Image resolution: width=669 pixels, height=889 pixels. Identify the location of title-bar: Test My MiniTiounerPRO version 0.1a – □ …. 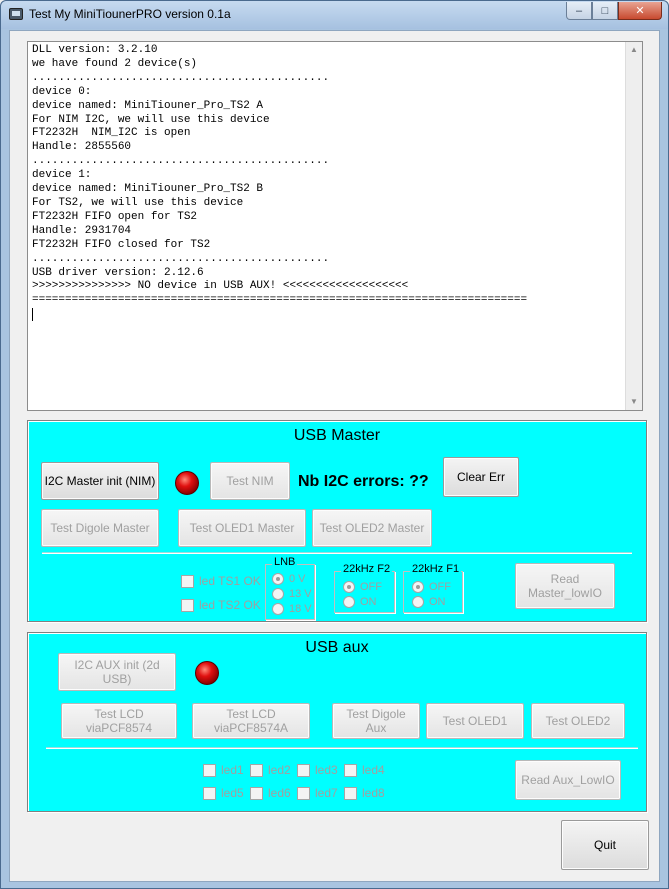
(334, 15).